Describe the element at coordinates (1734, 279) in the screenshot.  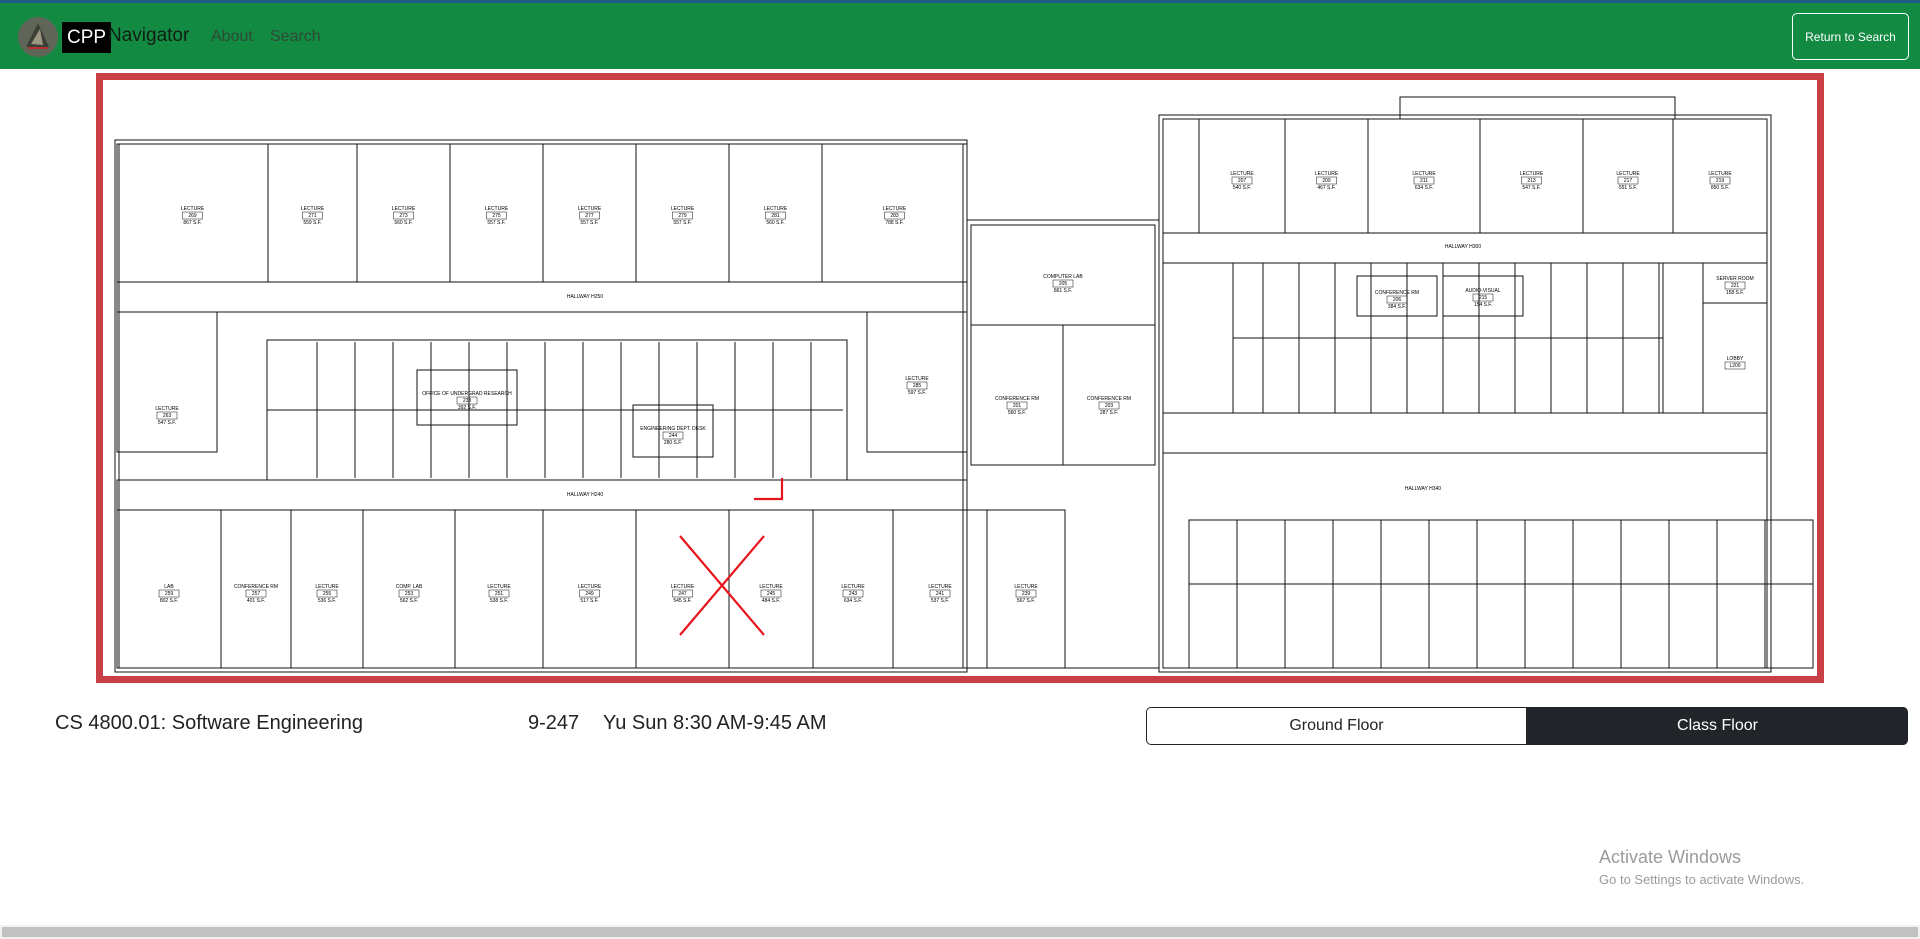
I see `room-221-label: SERVER ROOM` at that location.